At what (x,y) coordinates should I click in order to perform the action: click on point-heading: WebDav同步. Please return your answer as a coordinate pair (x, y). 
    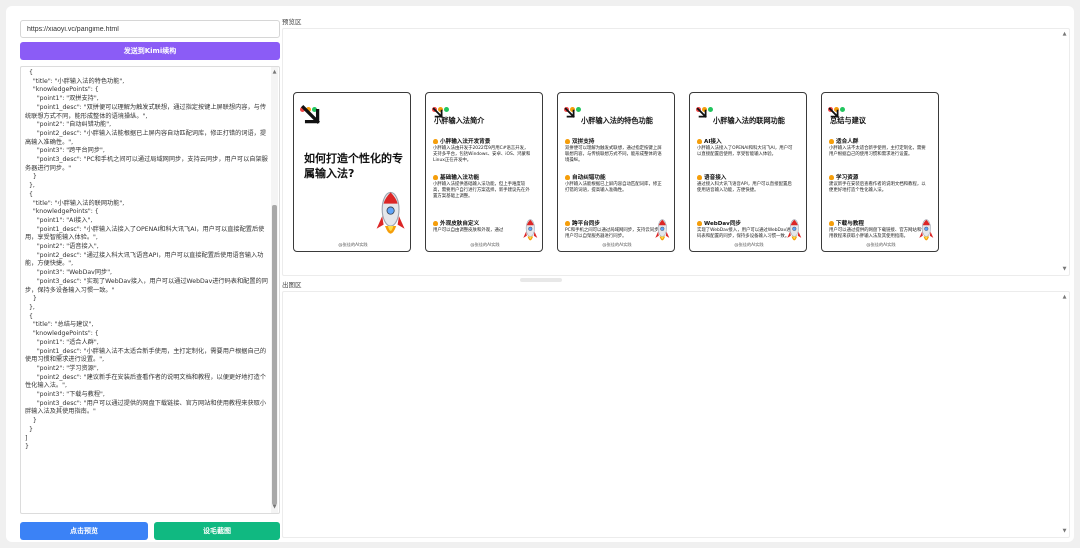
    Looking at the image, I should click on (746, 223).